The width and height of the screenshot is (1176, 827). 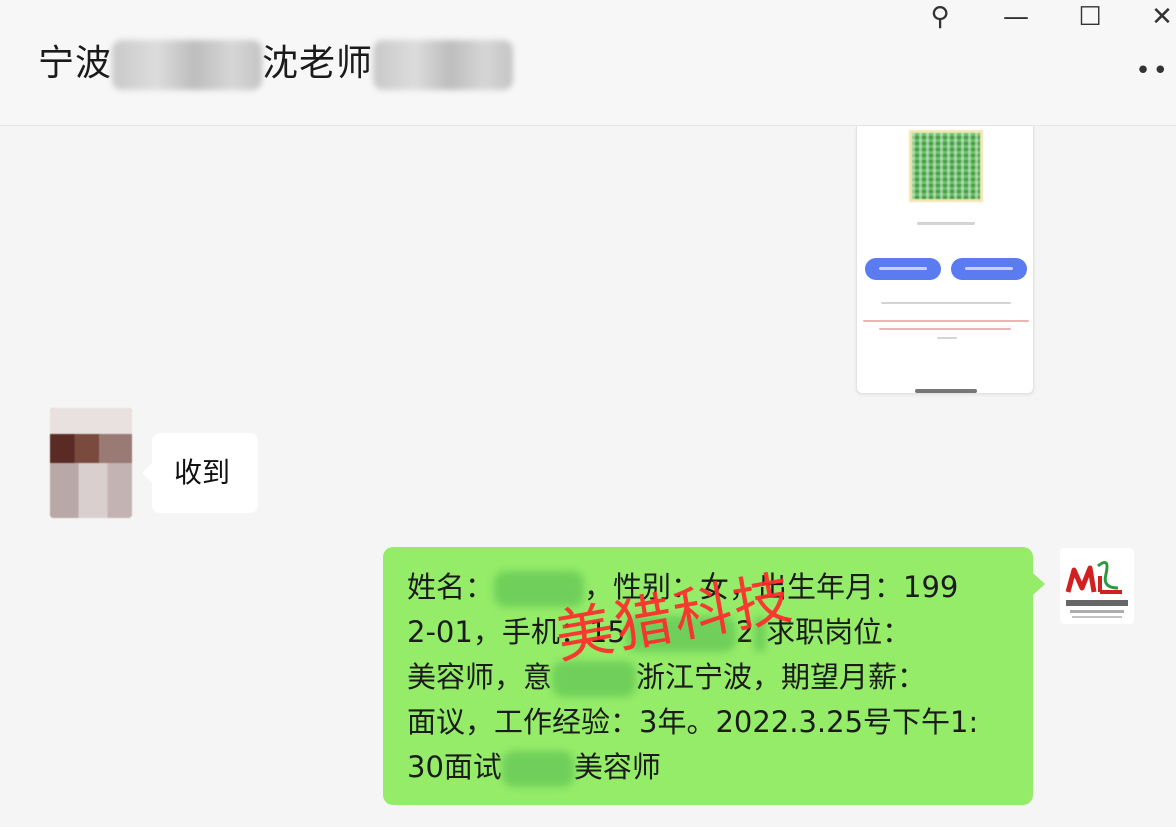 I want to click on maximize-icon: ☐, so click(x=1090, y=17).